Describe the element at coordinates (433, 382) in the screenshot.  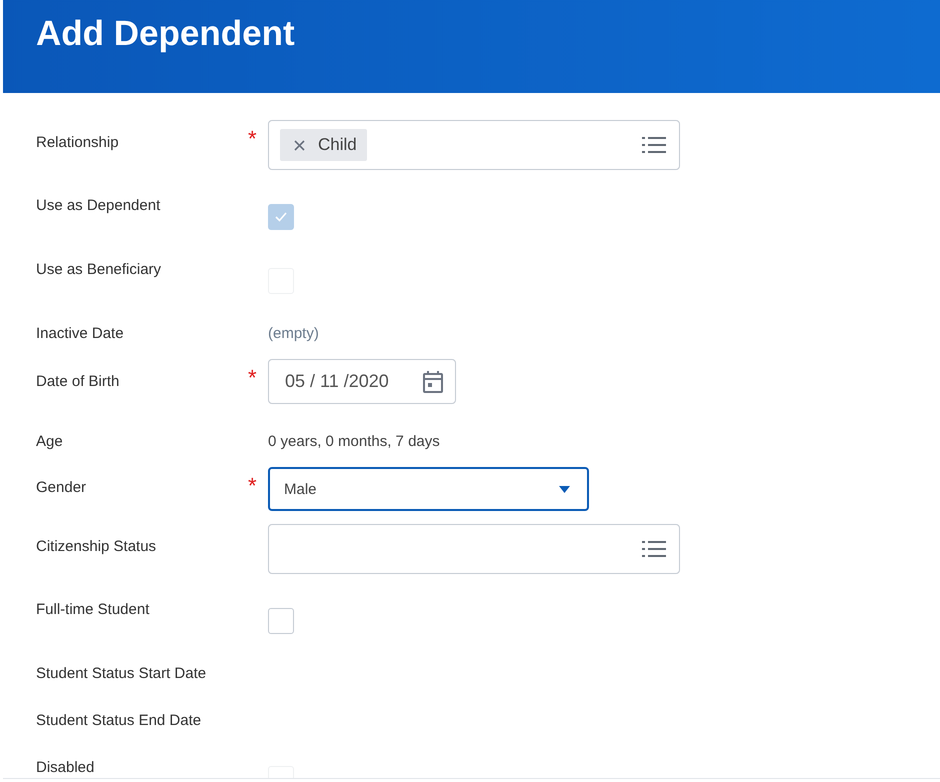
I see `calendar-icon` at that location.